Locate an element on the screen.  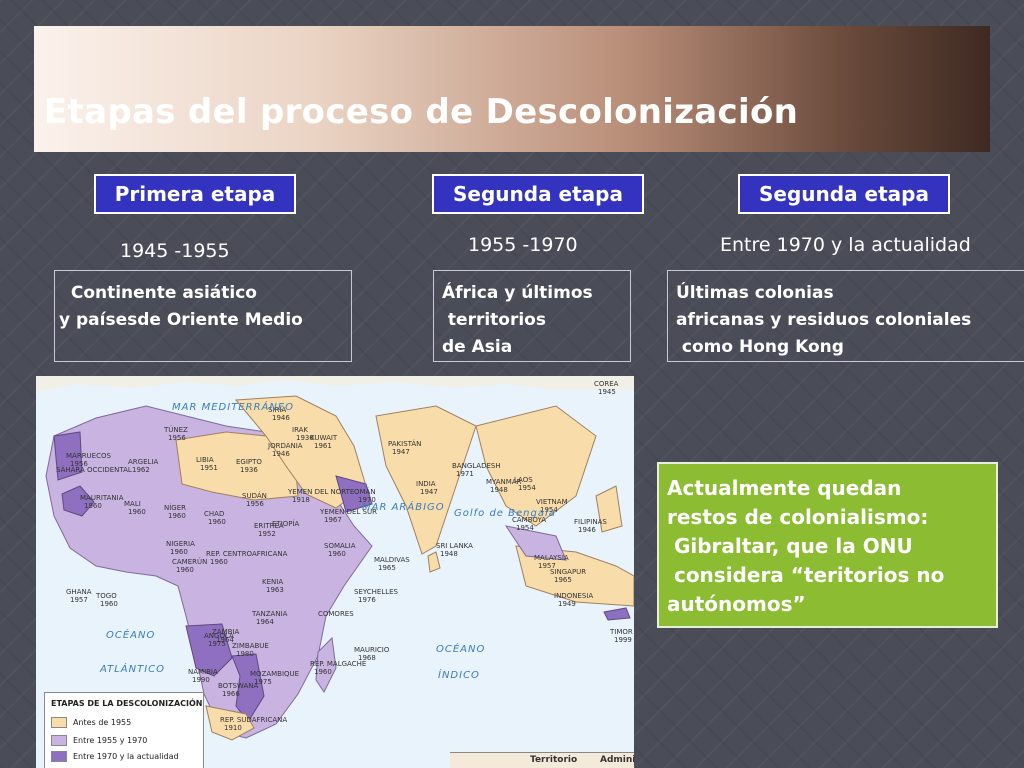
sri-lanka is located at coordinates (434, 562).